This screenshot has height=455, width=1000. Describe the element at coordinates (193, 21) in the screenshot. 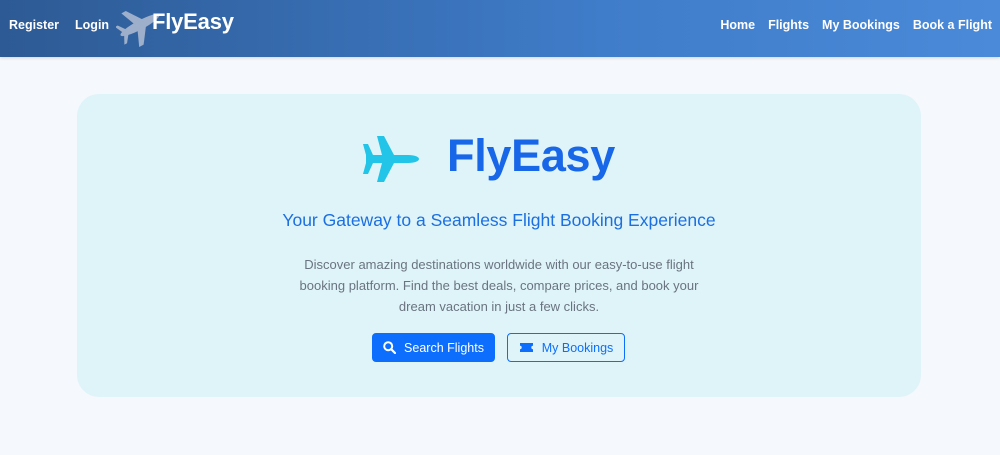

I see `brand-name: FlyEasy` at that location.